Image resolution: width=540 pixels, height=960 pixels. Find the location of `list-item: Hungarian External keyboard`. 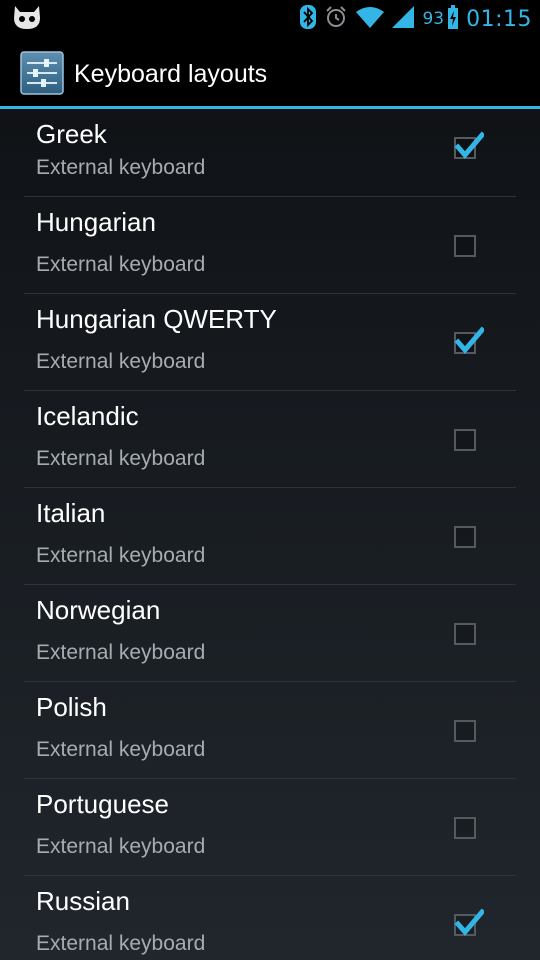

list-item: Hungarian External keyboard is located at coordinates (270, 245).